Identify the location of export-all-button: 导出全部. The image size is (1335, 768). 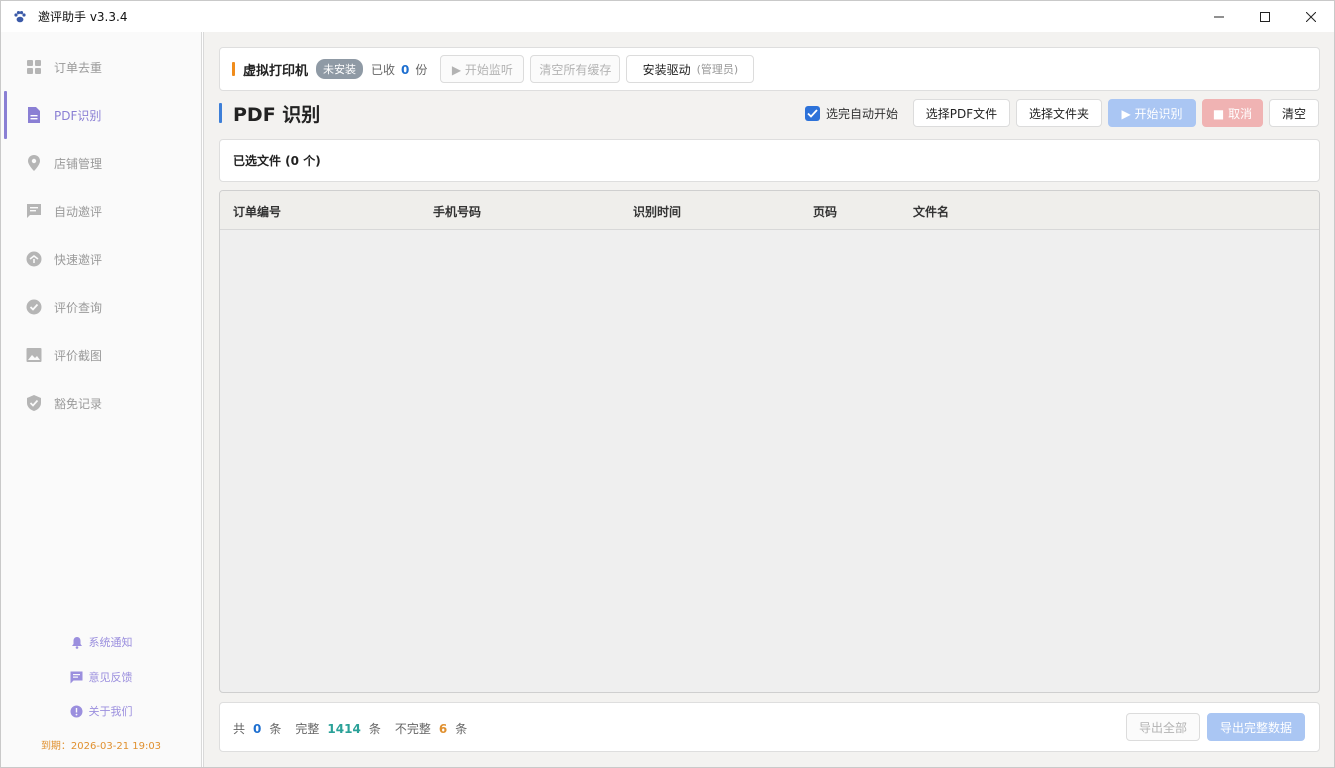
(1163, 727).